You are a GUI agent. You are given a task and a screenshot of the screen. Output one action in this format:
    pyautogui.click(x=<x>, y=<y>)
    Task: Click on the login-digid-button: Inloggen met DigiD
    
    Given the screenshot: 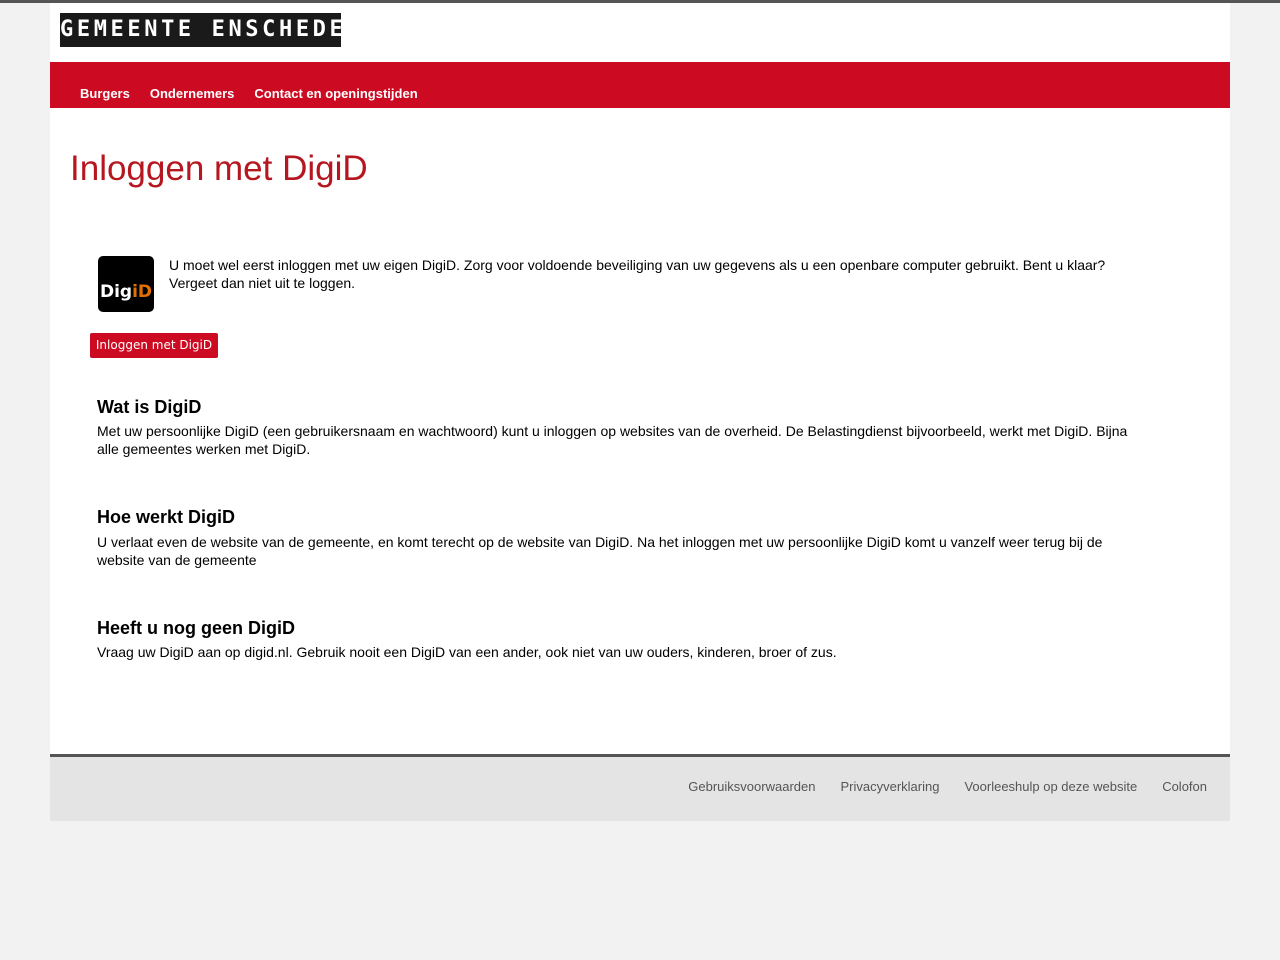 What is the action you would take?
    pyautogui.click(x=154, y=345)
    